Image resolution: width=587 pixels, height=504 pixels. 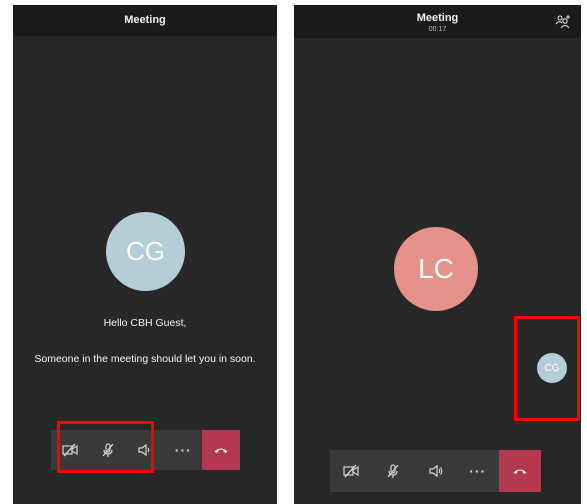 I want to click on participants-add-icon, so click(x=563, y=22).